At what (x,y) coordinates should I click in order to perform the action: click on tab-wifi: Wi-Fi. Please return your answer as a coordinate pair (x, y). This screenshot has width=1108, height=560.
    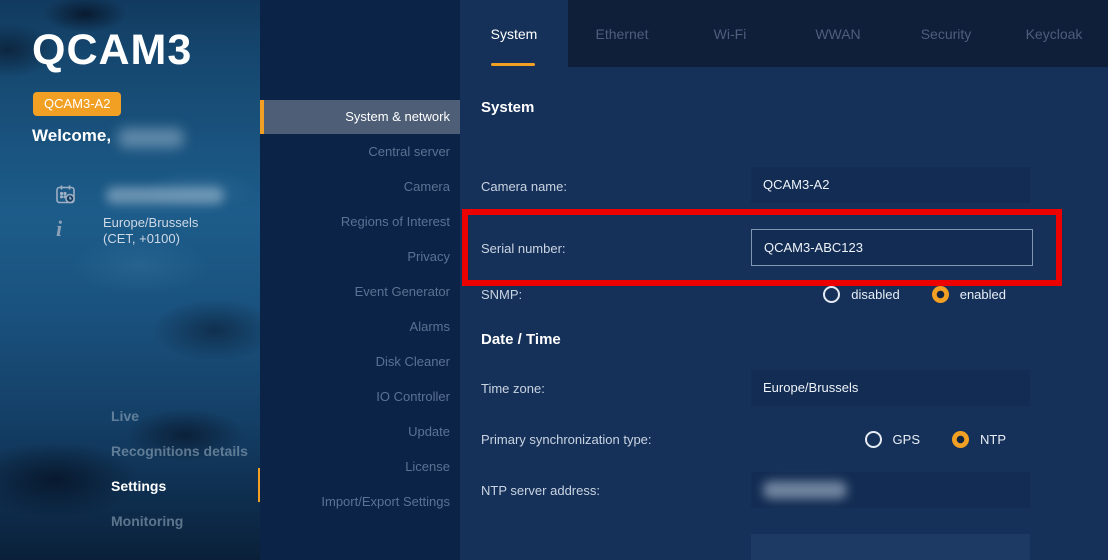
    Looking at the image, I should click on (730, 33).